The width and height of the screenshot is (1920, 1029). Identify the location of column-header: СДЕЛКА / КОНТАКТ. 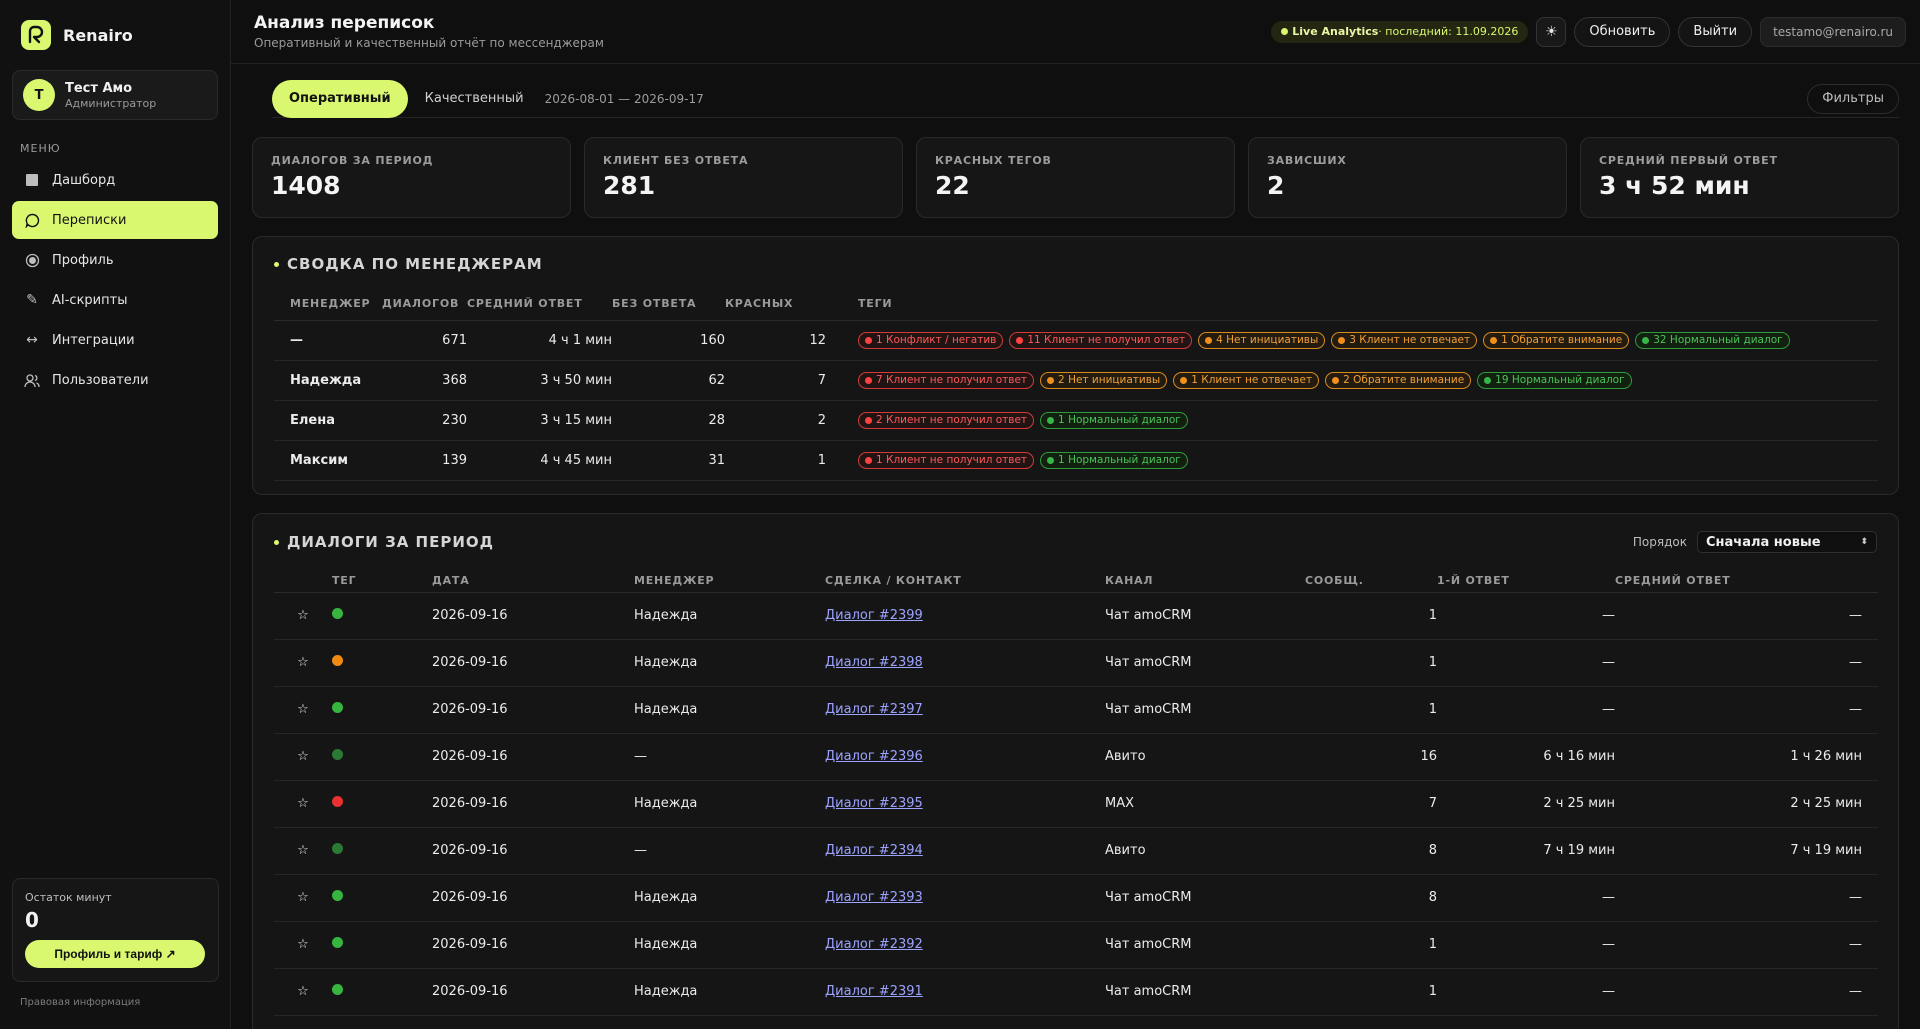
(965, 581).